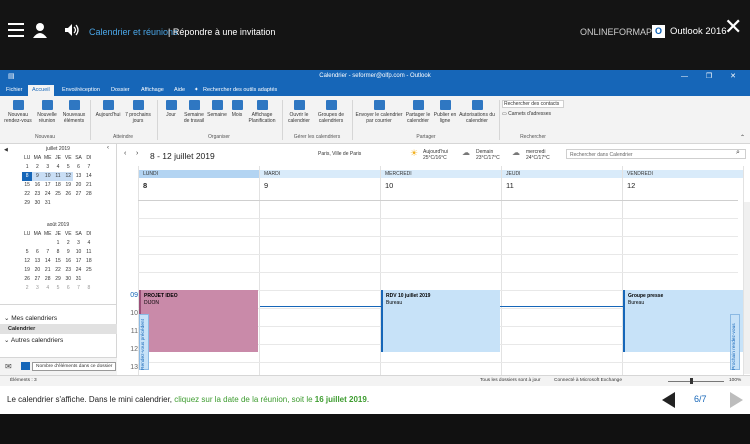 The height and width of the screenshot is (444, 750). Describe the element at coordinates (18, 112) in the screenshot. I see `new-appointment-button: Nouveau rendez-vous` at that location.